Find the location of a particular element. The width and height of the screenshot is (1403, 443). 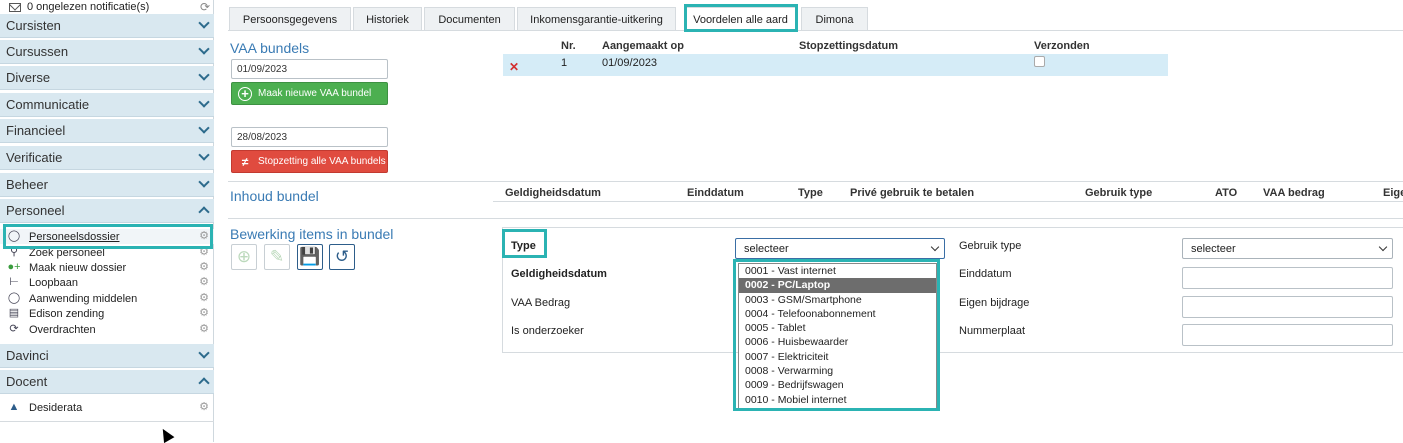

edit-icon: ✎ is located at coordinates (277, 257).